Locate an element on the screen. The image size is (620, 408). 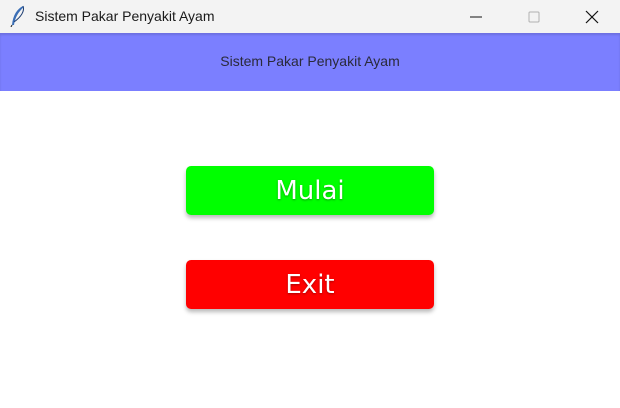
minimize-button is located at coordinates (476, 16).